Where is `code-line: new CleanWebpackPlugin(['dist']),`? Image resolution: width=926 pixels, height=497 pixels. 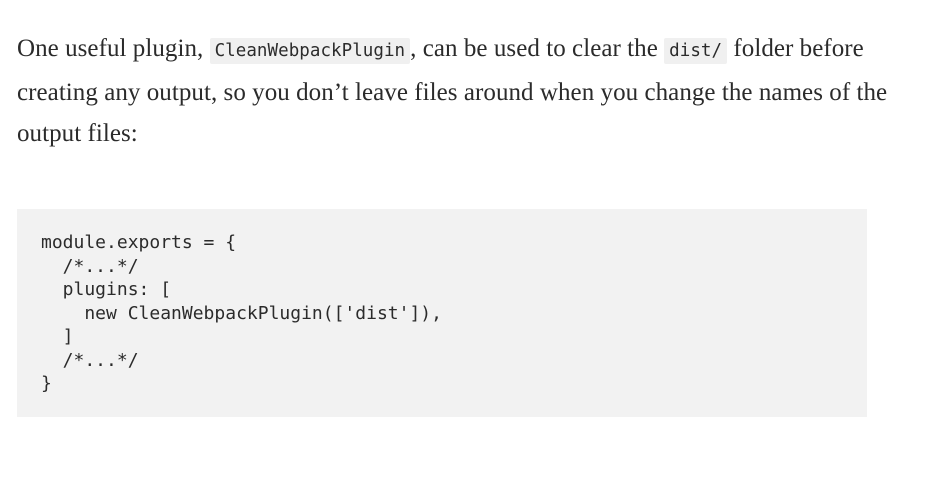 code-line: new CleanWebpackPlugin(['dist']), is located at coordinates (241, 313).